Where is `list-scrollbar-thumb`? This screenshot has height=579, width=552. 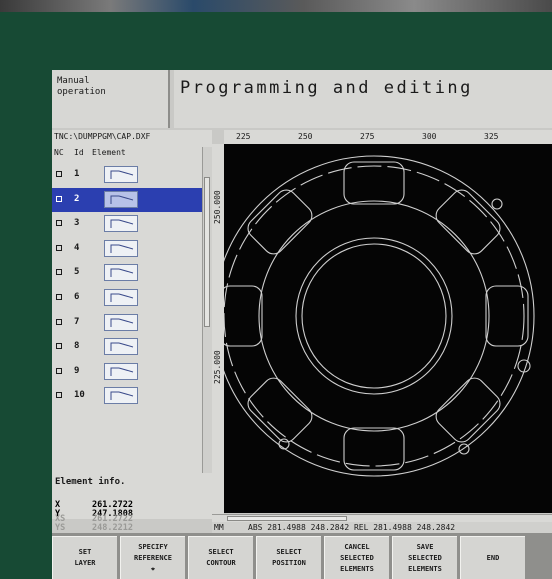
list-scrollbar-thumb is located at coordinates (207, 252).